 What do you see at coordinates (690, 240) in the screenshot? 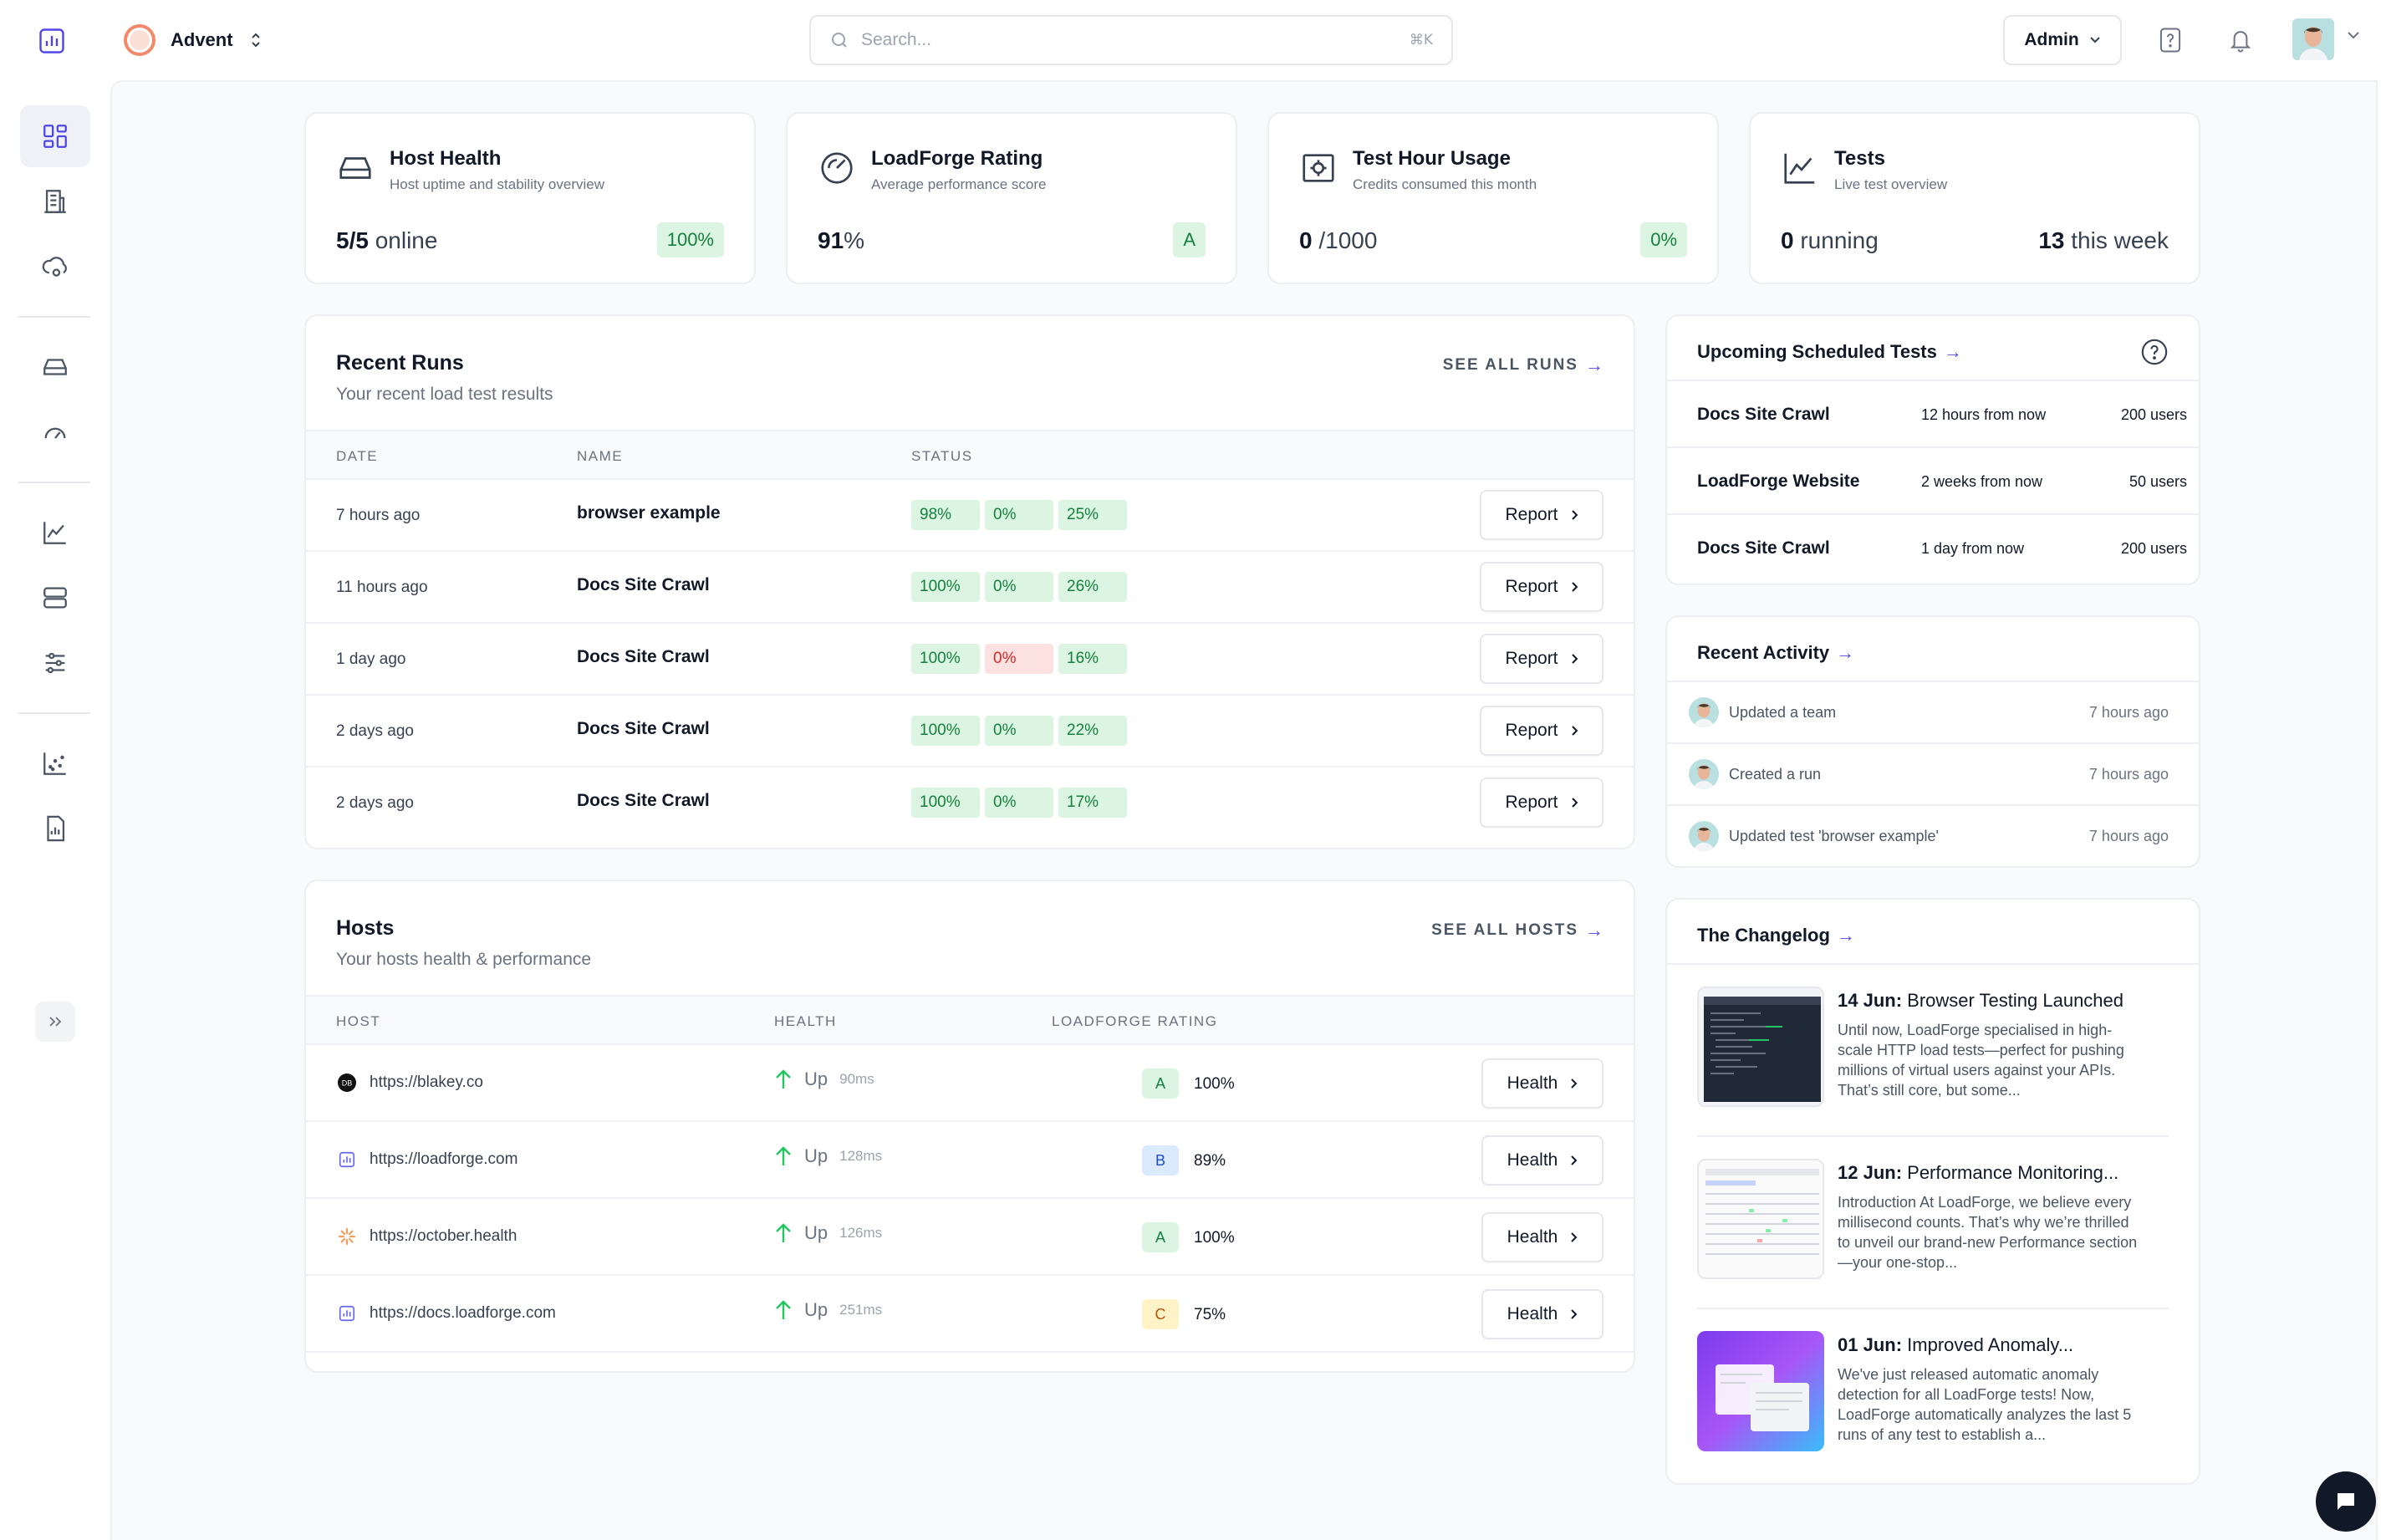
I see `stat-badge: 100%` at bounding box center [690, 240].